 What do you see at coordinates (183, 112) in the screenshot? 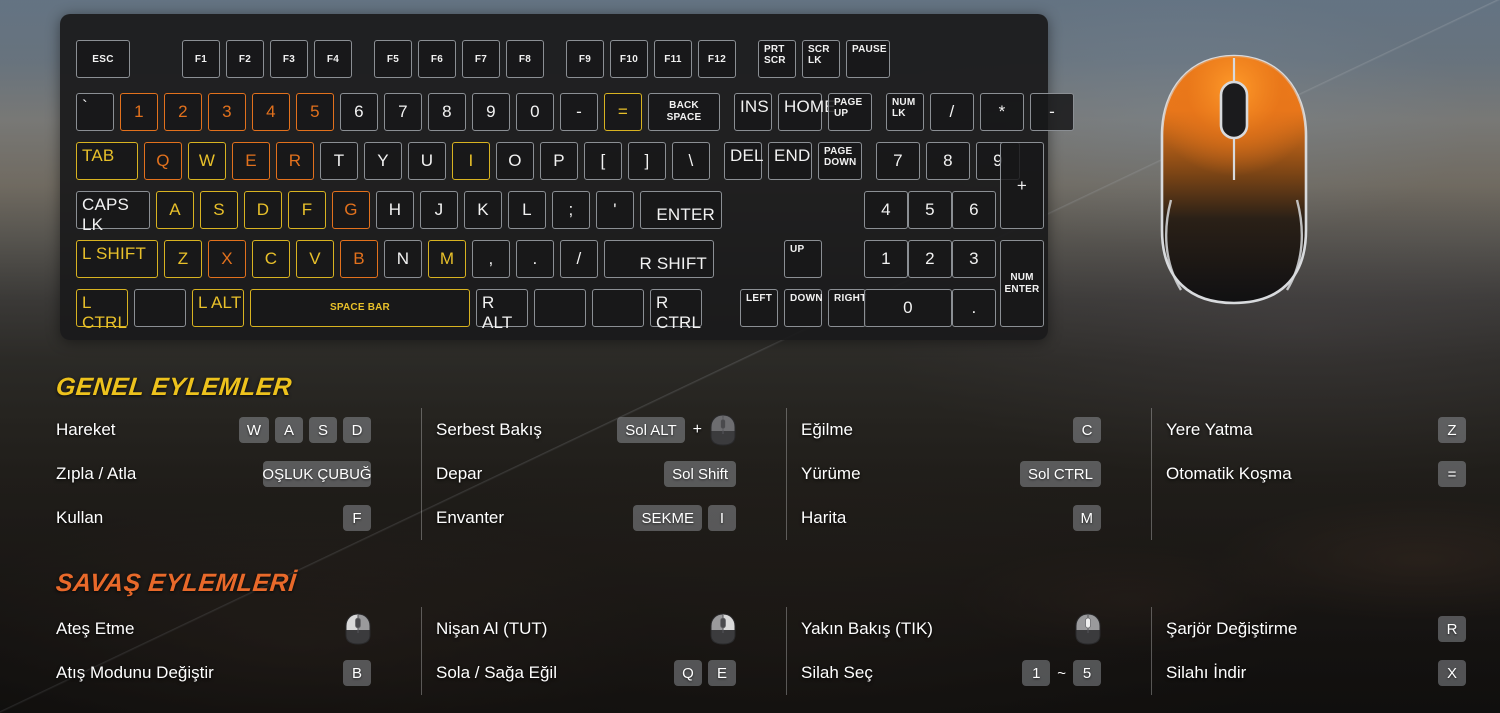
I see `keycap-2: 2` at bounding box center [183, 112].